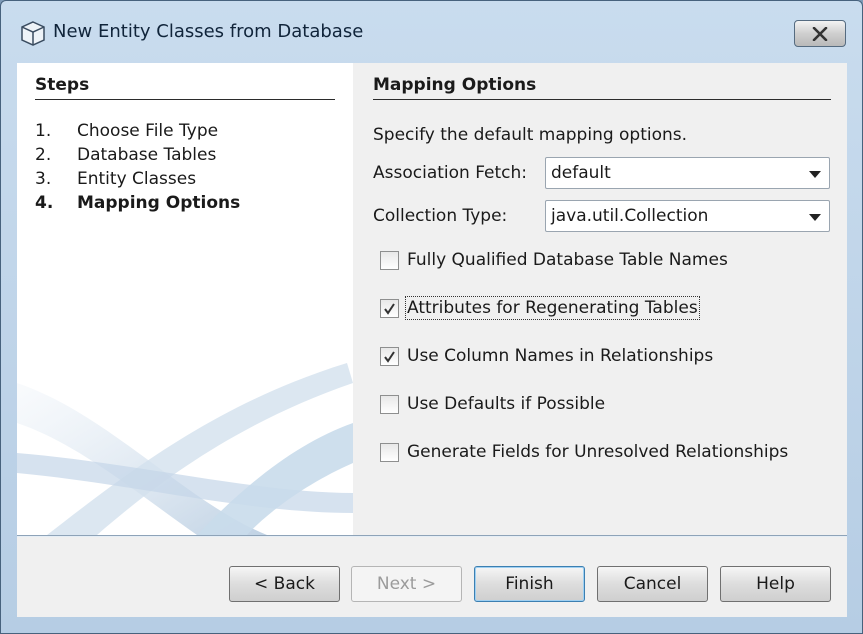 This screenshot has height=634, width=863. What do you see at coordinates (630, 216) in the screenshot?
I see `collection-type-value: java.util.Collection` at bounding box center [630, 216].